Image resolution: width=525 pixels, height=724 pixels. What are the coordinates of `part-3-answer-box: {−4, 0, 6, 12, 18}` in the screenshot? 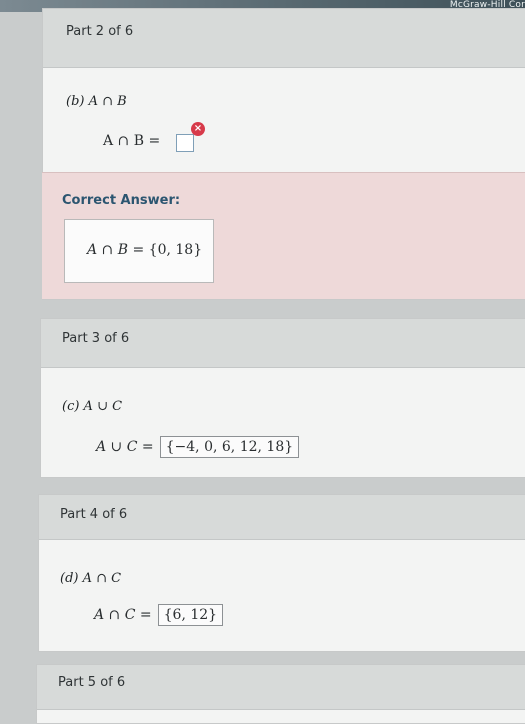 It's located at (229, 447).